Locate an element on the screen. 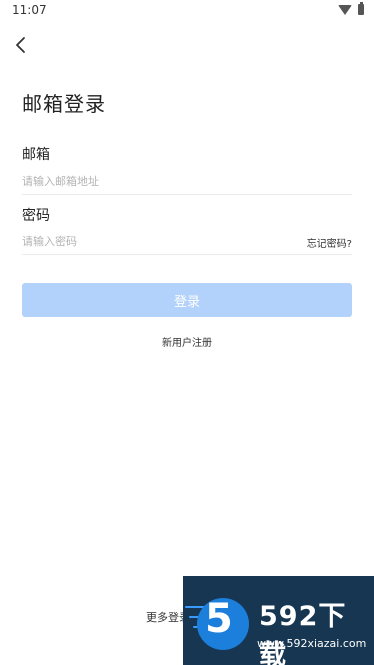  email-label: 邮箱 is located at coordinates (36, 155).